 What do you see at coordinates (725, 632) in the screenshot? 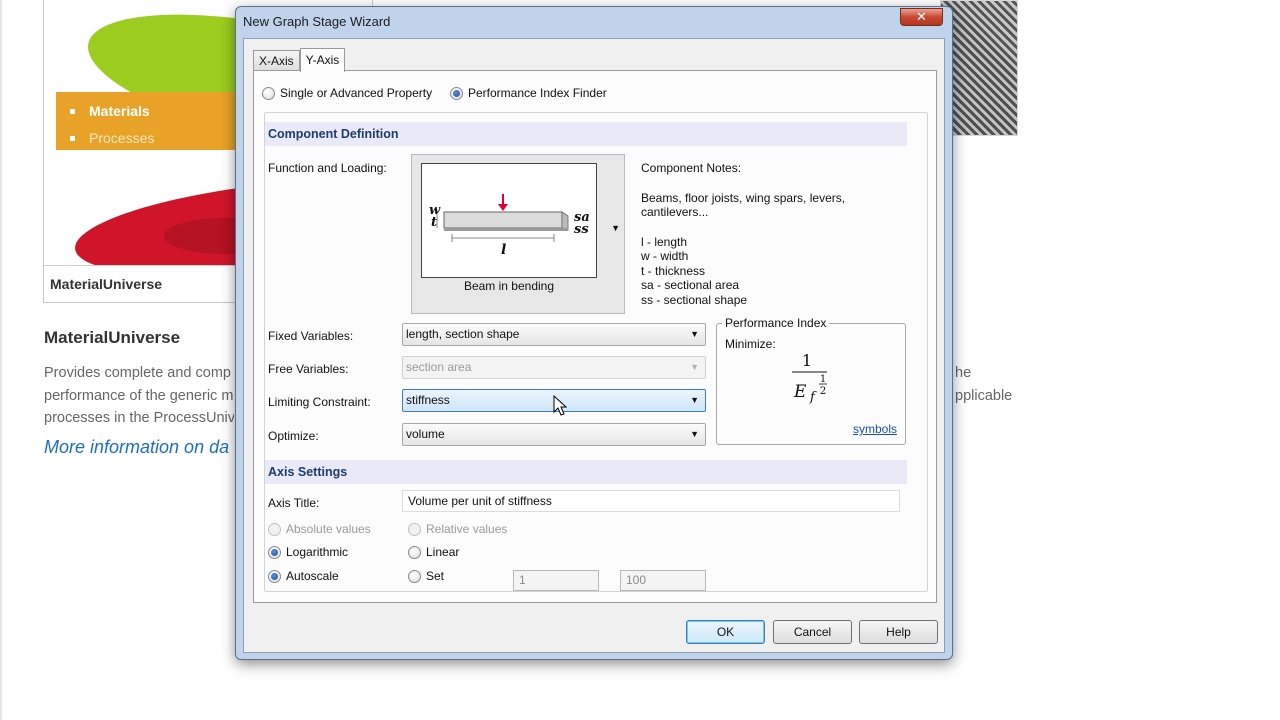
I see `ok-button: OK` at bounding box center [725, 632].